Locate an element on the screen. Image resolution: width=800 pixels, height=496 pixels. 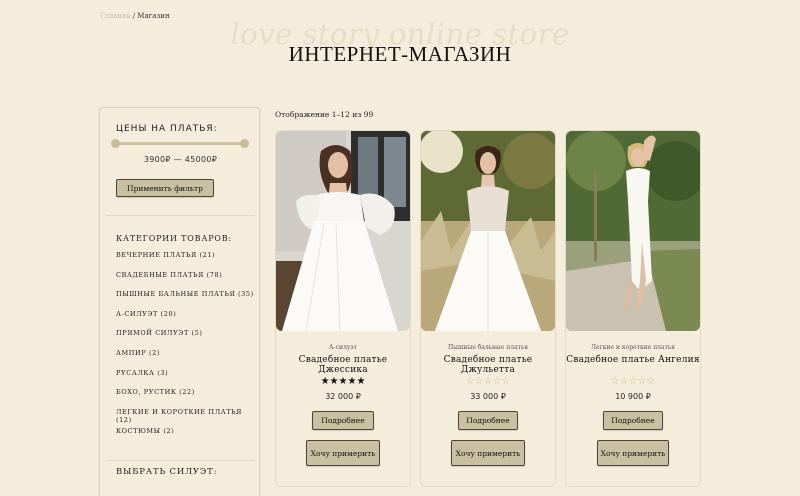
product-price: 33 000 ₽ is located at coordinates (488, 396).